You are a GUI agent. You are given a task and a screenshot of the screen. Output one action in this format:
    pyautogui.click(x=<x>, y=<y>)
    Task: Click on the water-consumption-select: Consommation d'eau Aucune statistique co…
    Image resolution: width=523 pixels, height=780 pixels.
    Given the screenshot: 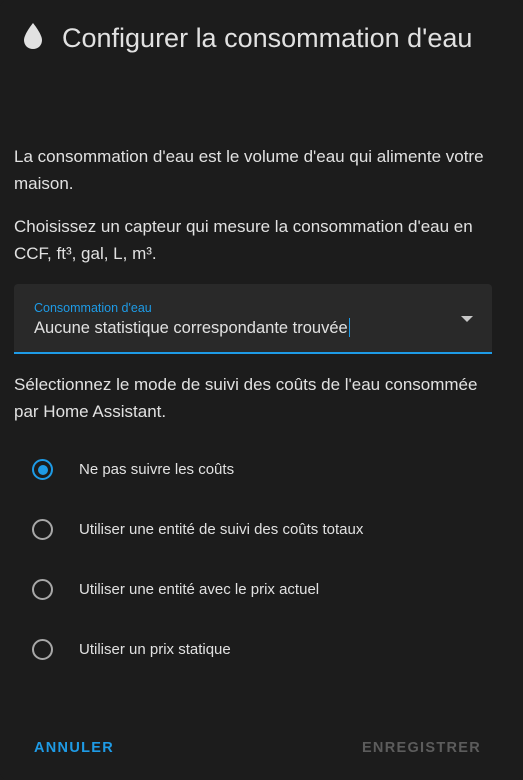 What is the action you would take?
    pyautogui.click(x=253, y=319)
    